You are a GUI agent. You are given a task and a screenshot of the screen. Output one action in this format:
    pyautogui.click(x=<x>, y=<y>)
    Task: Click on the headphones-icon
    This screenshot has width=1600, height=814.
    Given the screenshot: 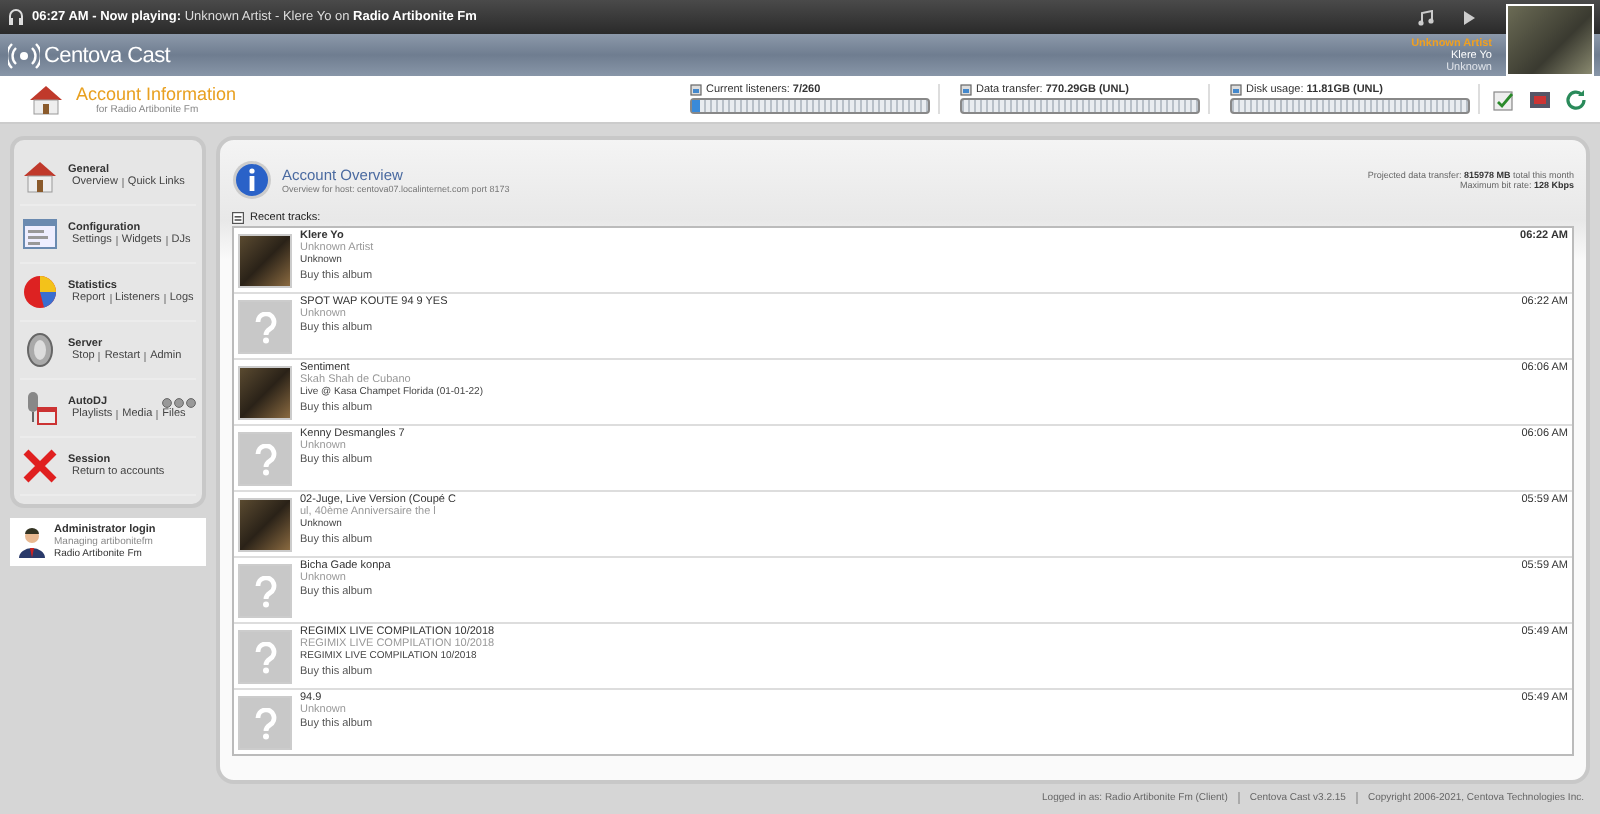 What is the action you would take?
    pyautogui.click(x=16, y=17)
    